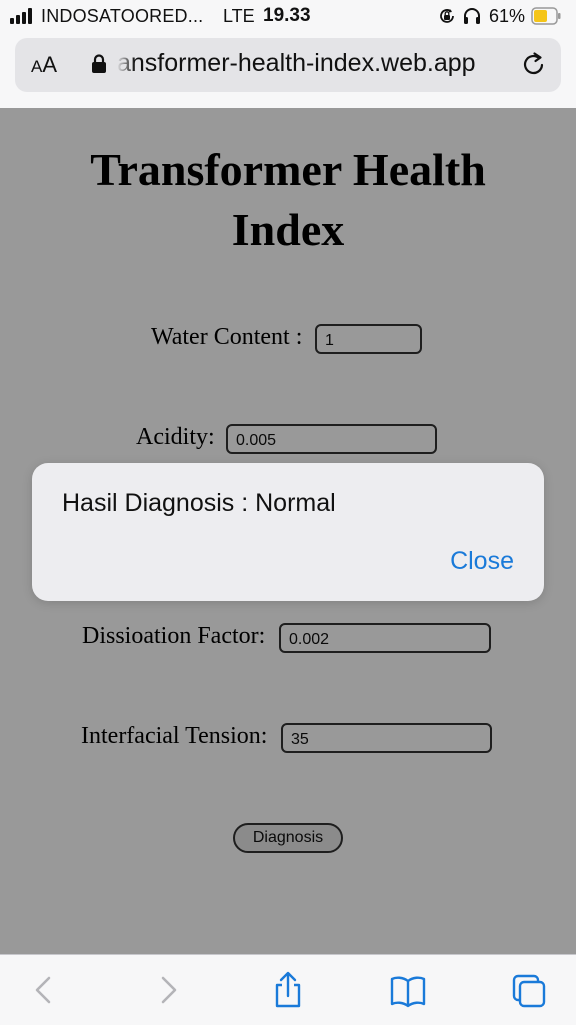  Describe the element at coordinates (306, 64) in the screenshot. I see `url-text: ansformer-health-index.web.app` at that location.